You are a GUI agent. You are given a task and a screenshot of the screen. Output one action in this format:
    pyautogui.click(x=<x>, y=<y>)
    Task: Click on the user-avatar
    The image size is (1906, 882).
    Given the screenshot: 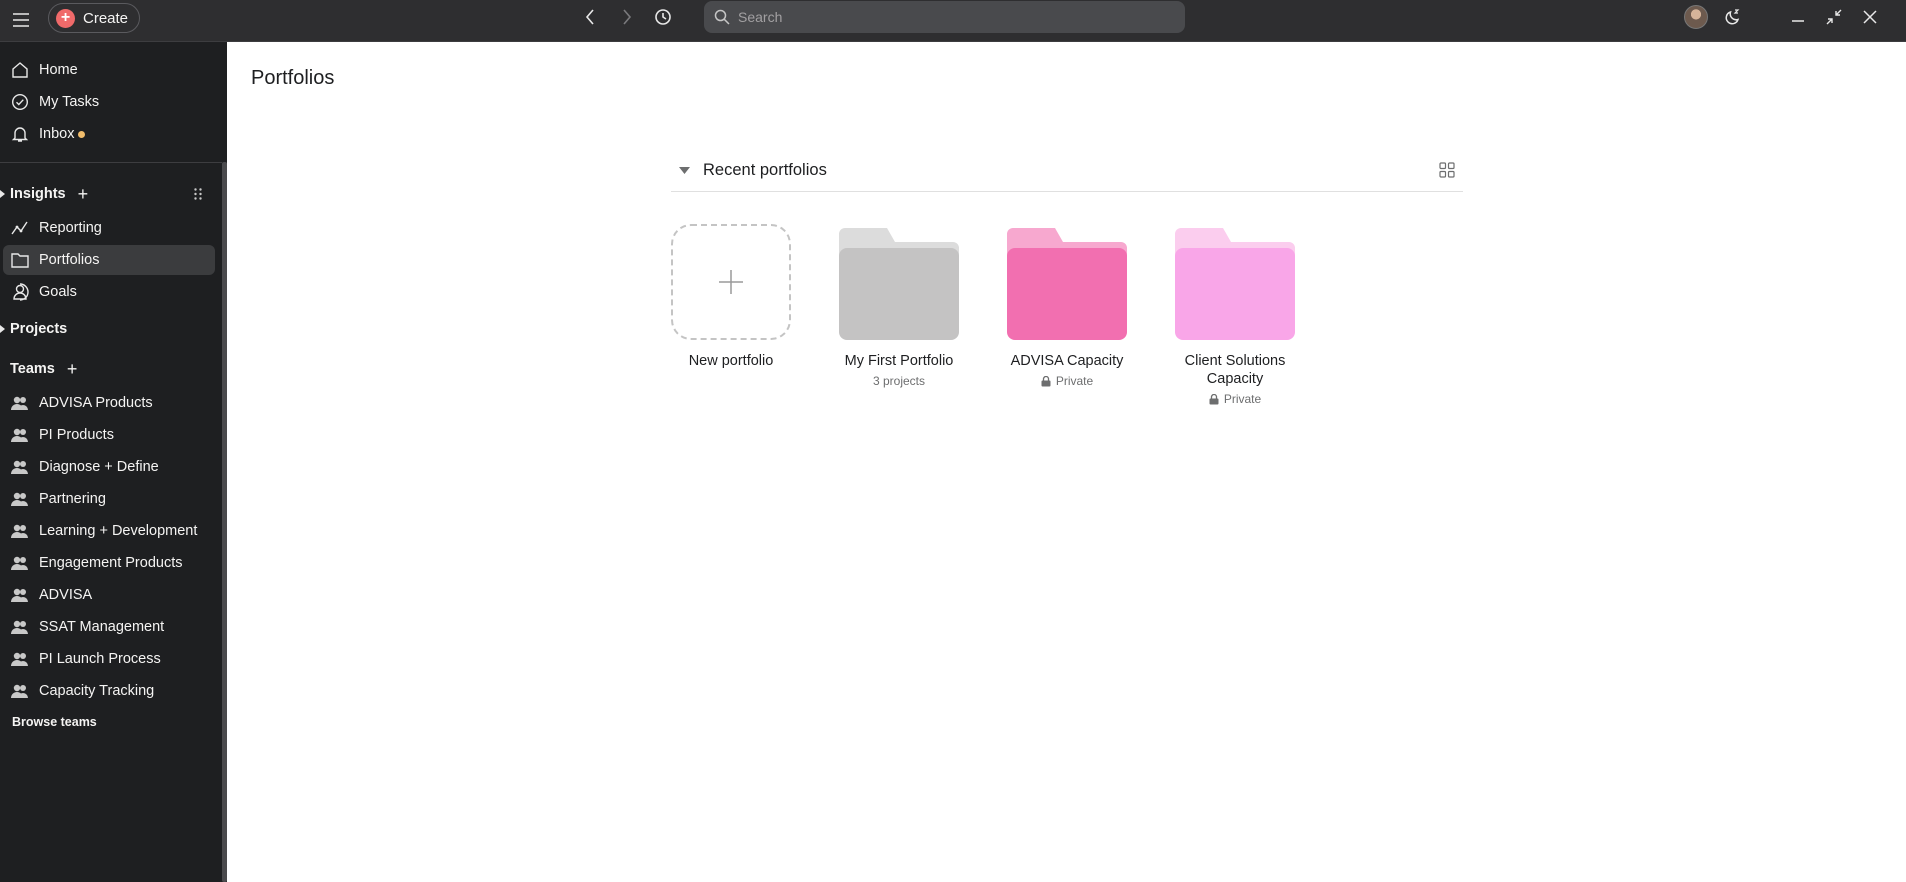 What is the action you would take?
    pyautogui.click(x=1696, y=17)
    